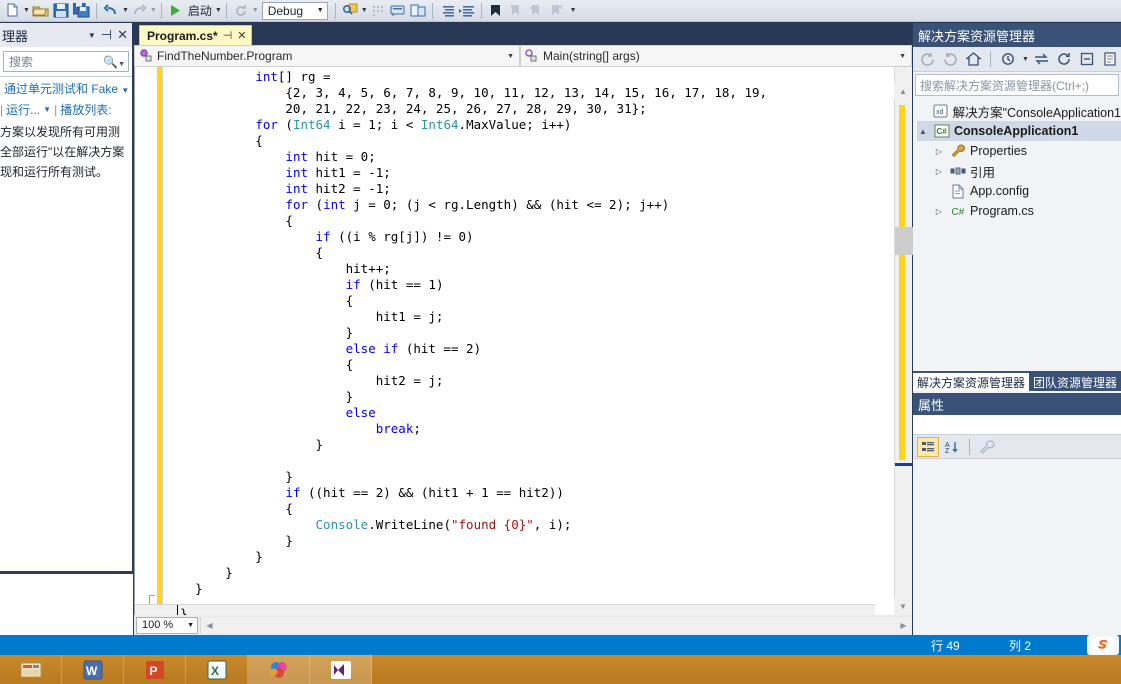 This screenshot has height=684, width=1121. What do you see at coordinates (903, 351) in the screenshot?
I see `vertical-scrollbar` at bounding box center [903, 351].